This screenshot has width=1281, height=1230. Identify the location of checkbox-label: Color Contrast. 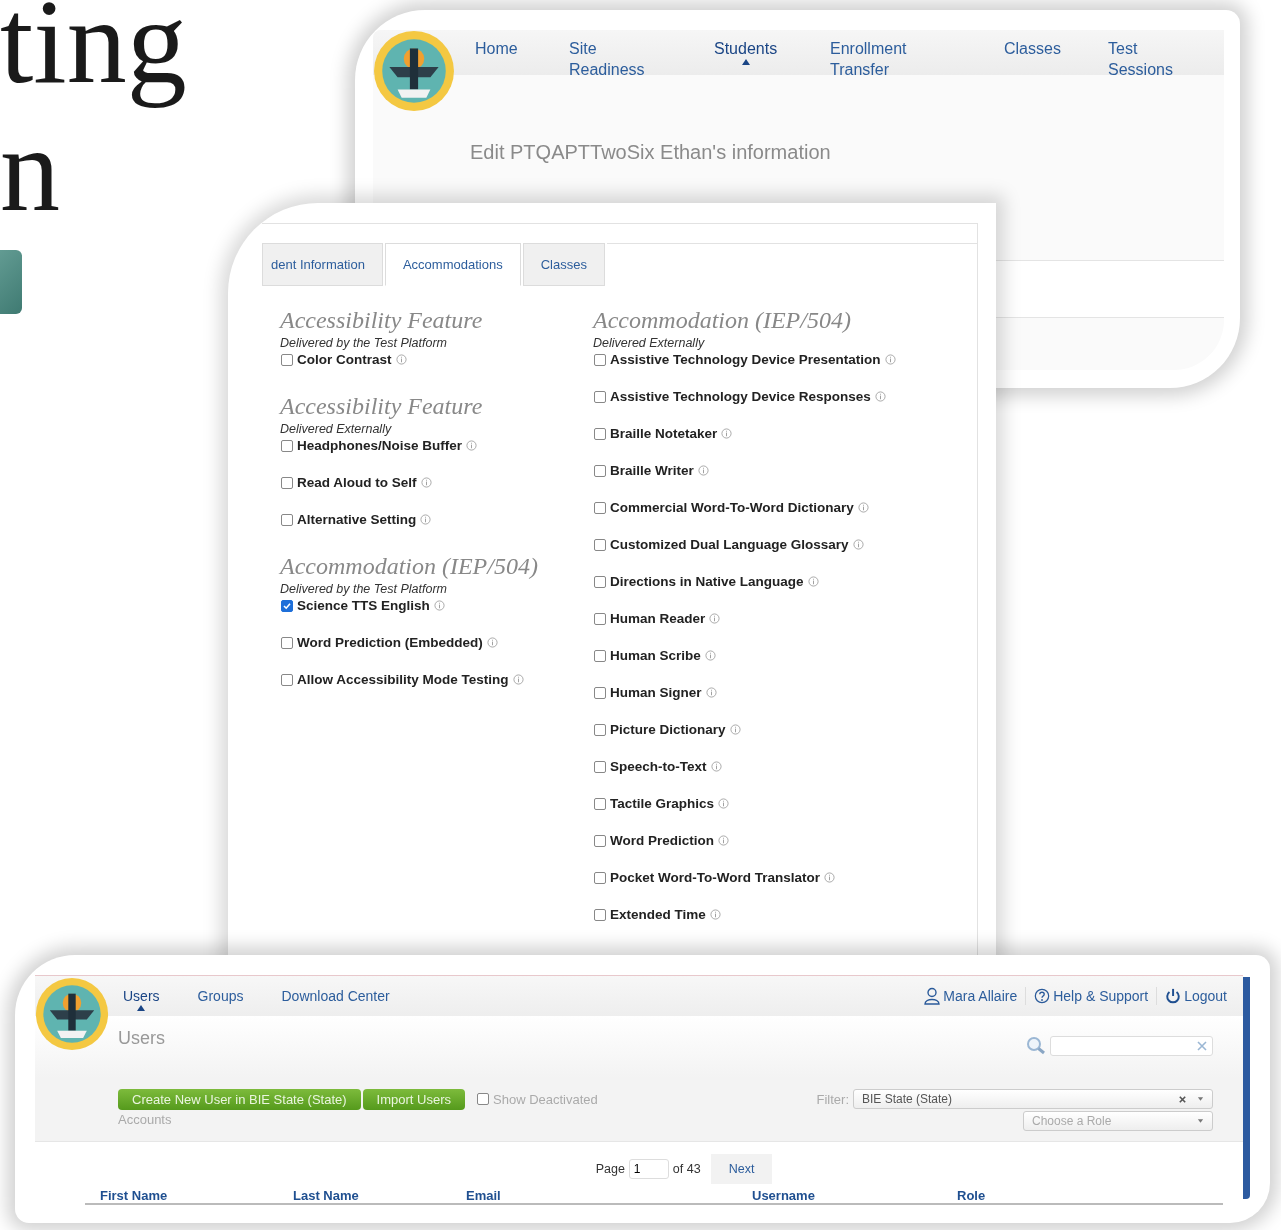
(344, 359).